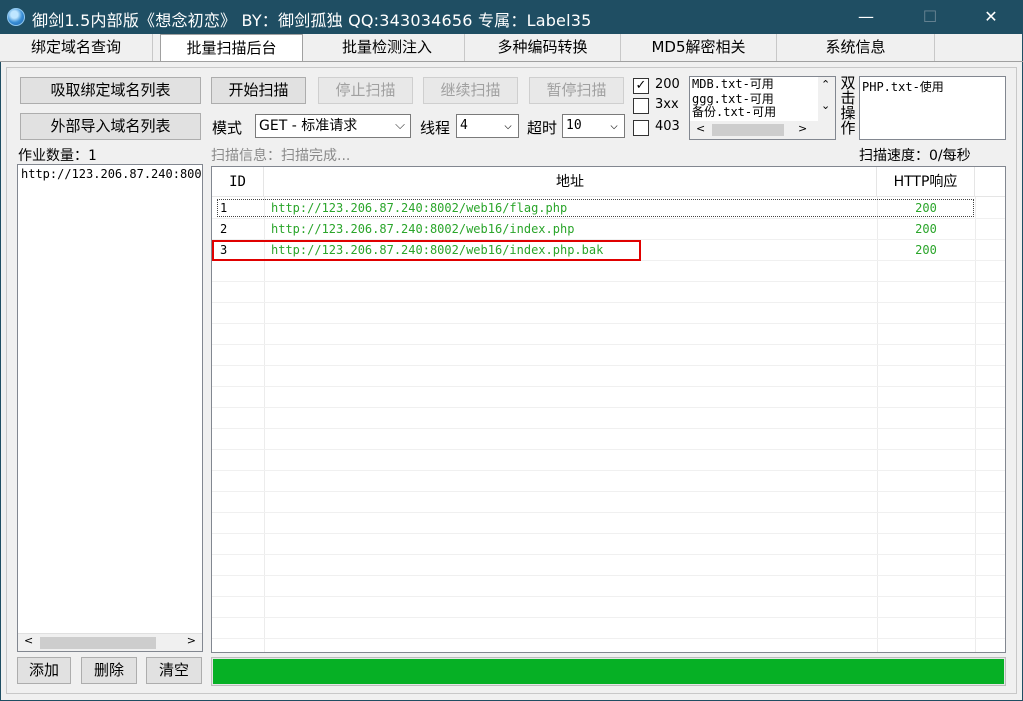 This screenshot has height=701, width=1023. What do you see at coordinates (866, 17) in the screenshot?
I see `minimize-button: —` at bounding box center [866, 17].